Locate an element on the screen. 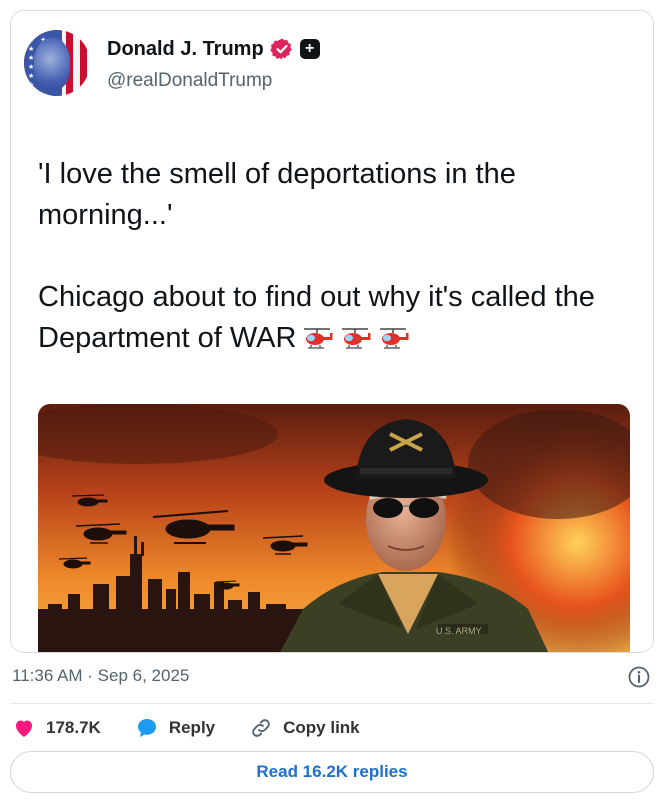 This screenshot has height=805, width=664. uniform-text: U.S. ARMY is located at coordinates (459, 631).